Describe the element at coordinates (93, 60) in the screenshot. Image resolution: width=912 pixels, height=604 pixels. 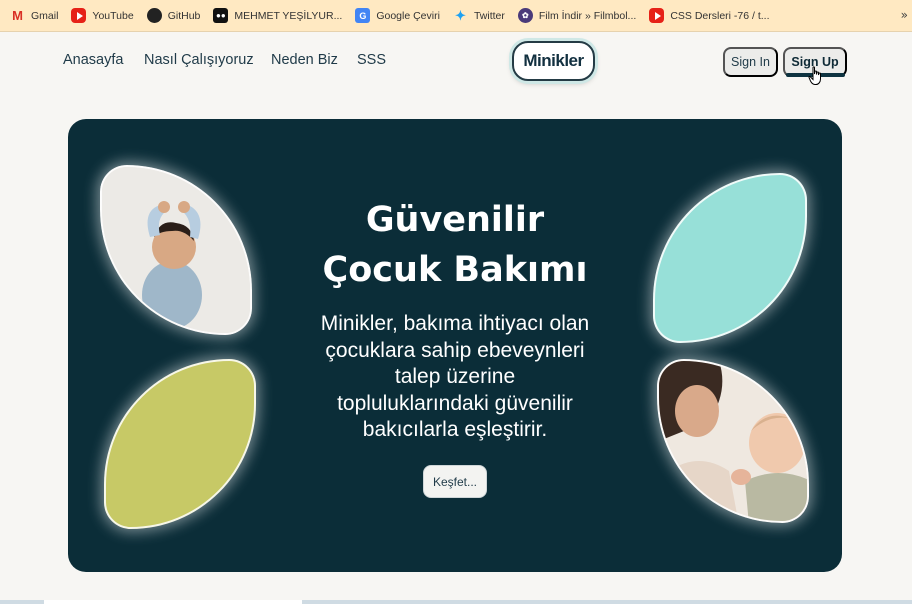
I see `nav-link-home: Anasayfa` at that location.